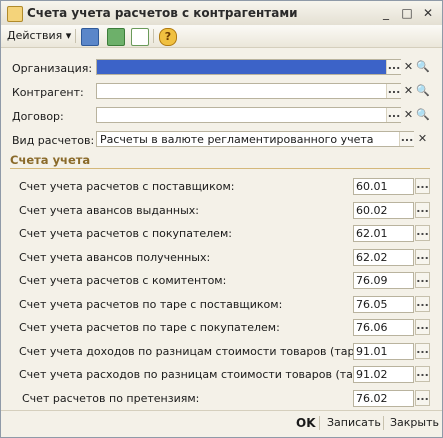 The image size is (443, 438). Describe the element at coordinates (372, 351) in the screenshot. I see `account-value: 91.01` at that location.